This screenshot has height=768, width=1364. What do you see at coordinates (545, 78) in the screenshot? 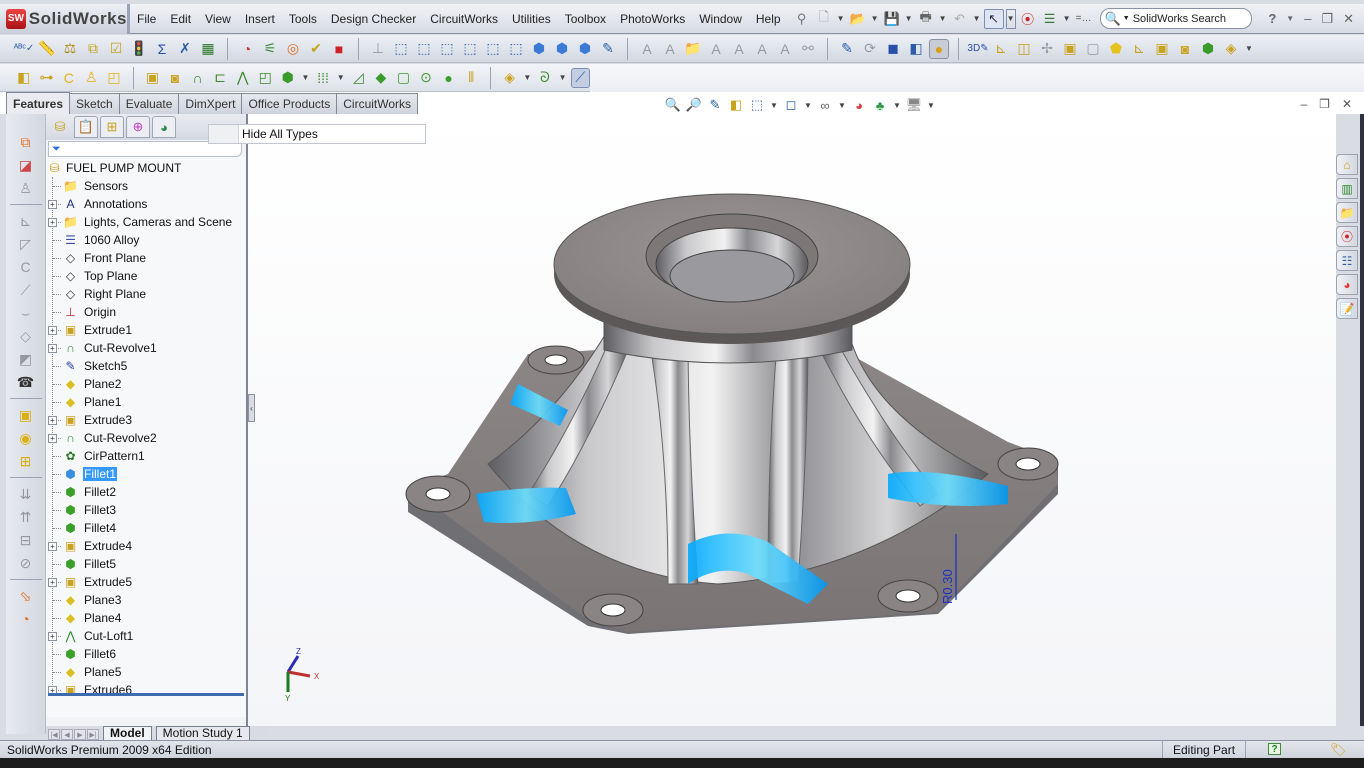
I see `curves-icon: ᘐ` at bounding box center [545, 78].